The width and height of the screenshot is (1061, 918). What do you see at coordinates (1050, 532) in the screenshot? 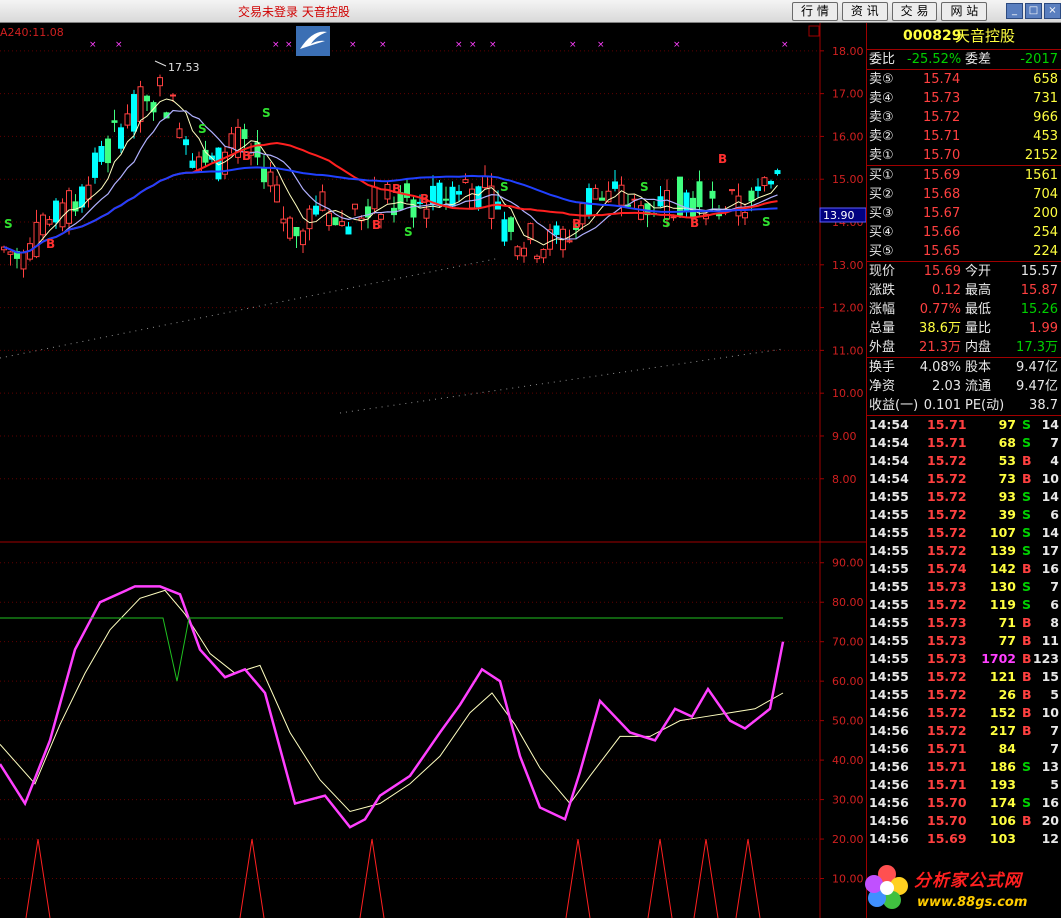
I see `tick-count: 14` at bounding box center [1050, 532].